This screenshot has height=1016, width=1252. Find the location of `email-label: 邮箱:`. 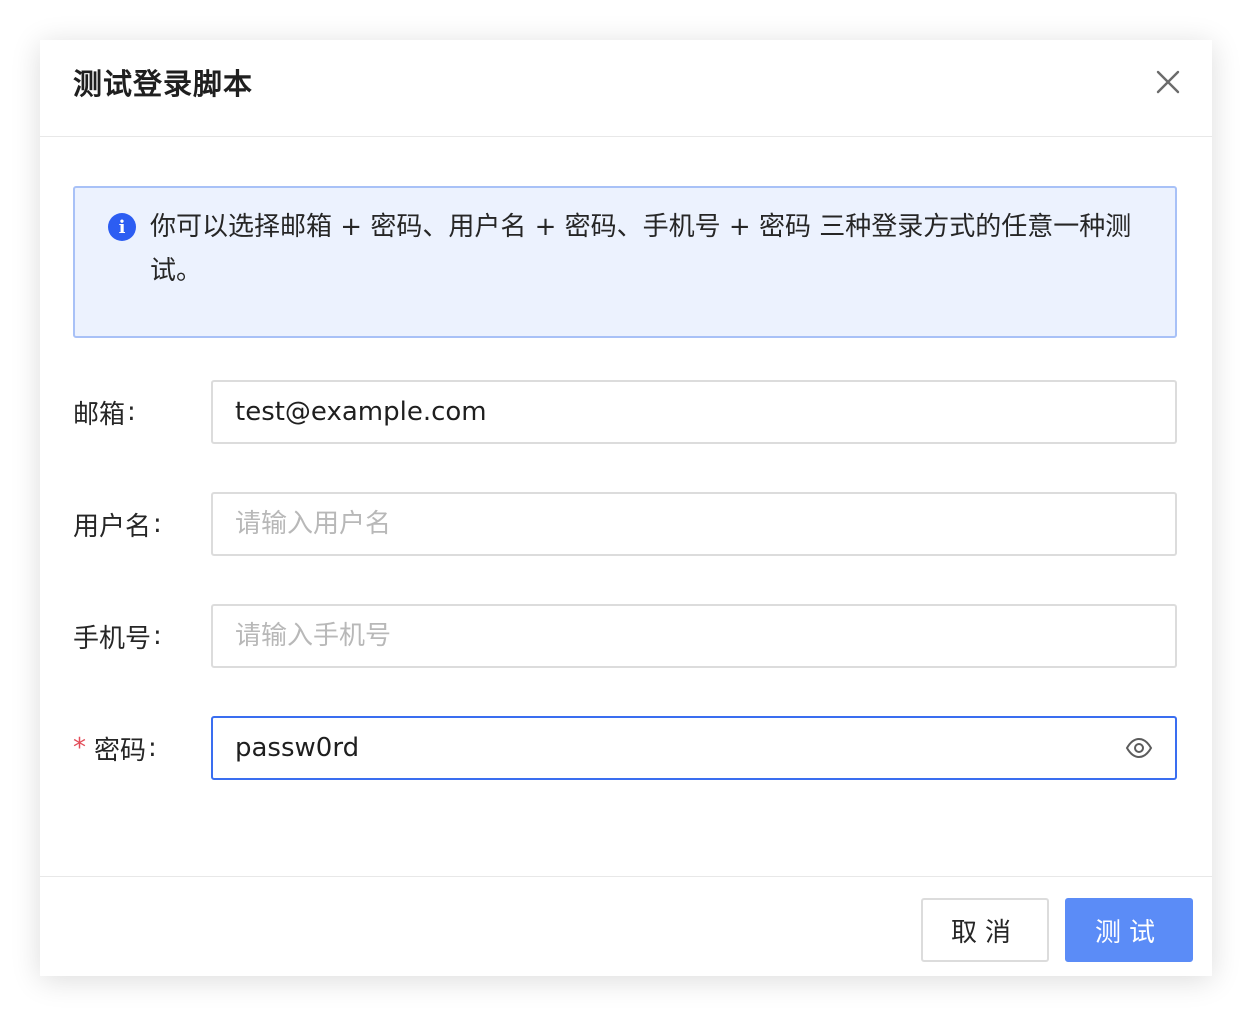

email-label: 邮箱: is located at coordinates (104, 412).